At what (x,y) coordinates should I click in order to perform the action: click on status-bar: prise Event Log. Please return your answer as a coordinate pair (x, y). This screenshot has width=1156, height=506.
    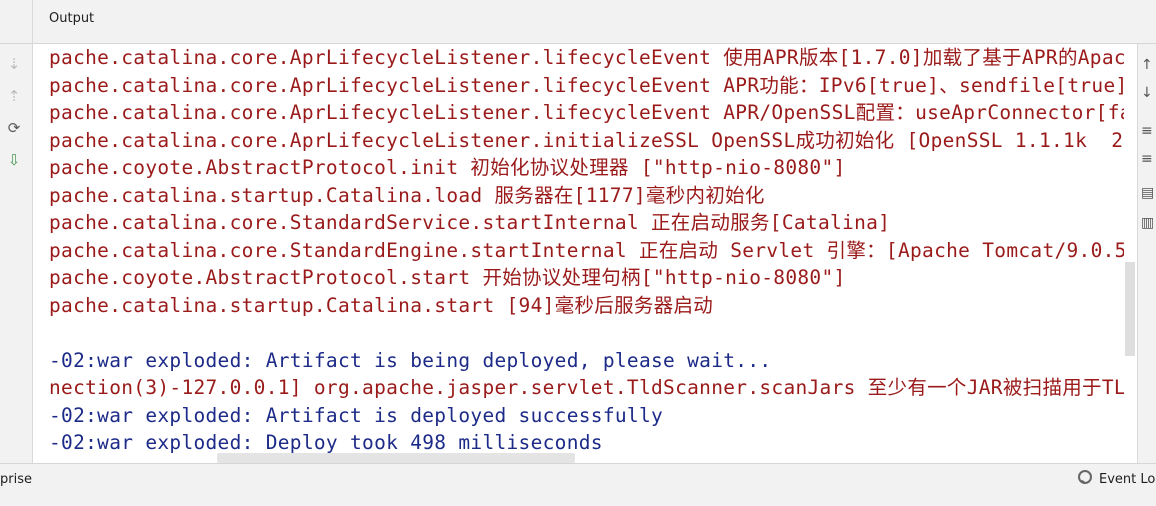
    Looking at the image, I should click on (578, 484).